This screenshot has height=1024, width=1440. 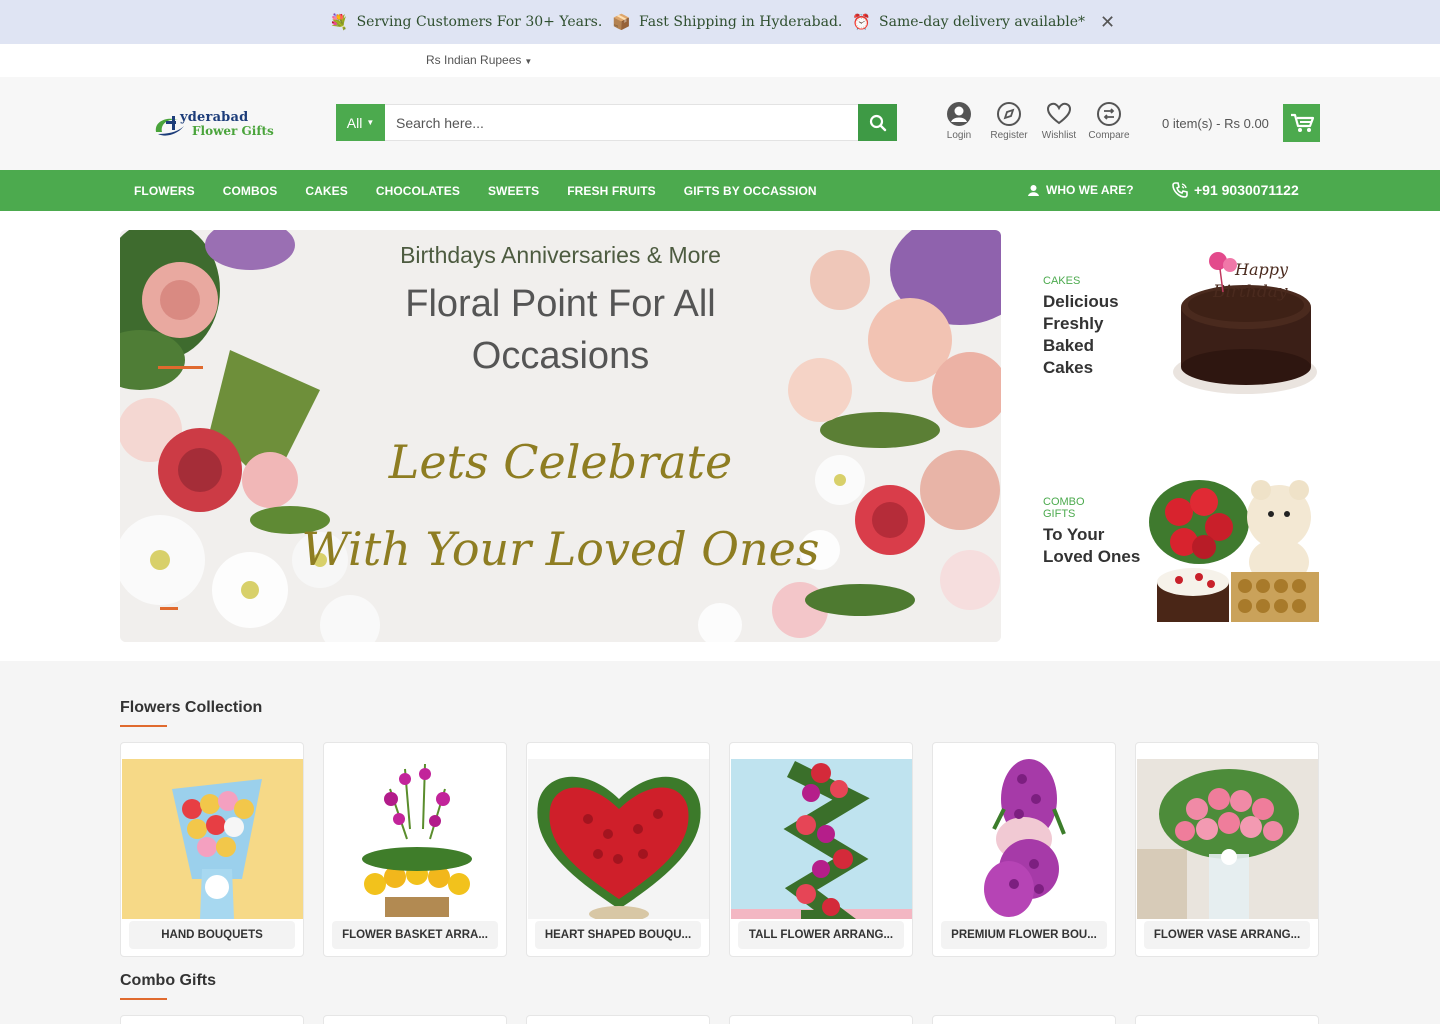 I want to click on wishlist-label: Wishlist, so click(x=1059, y=135).